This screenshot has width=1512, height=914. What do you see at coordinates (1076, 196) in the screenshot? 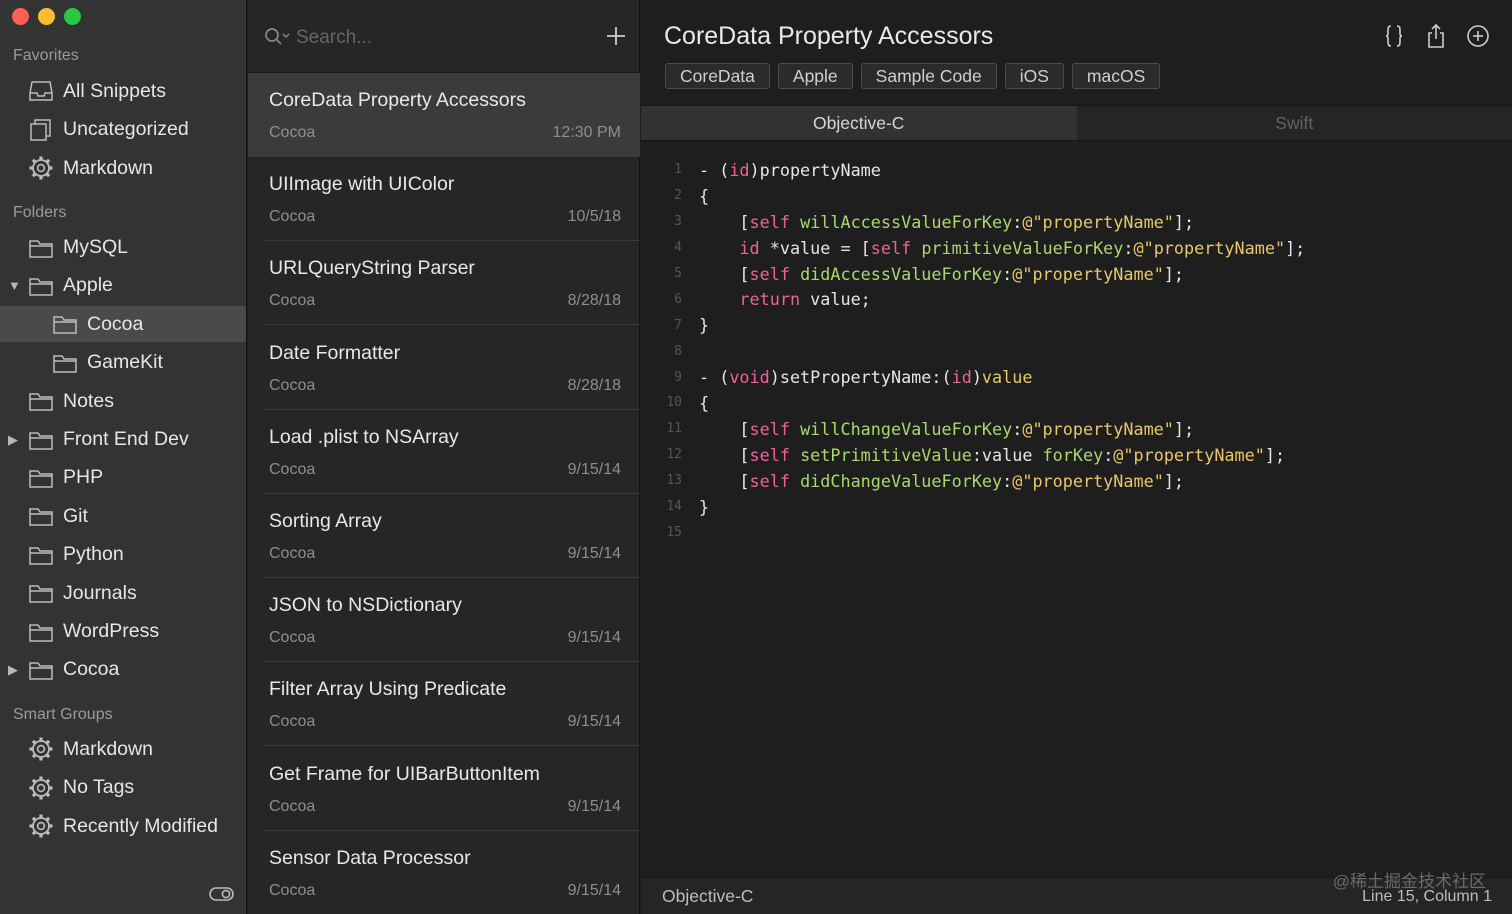
I see `code-line: 2{` at bounding box center [1076, 196].